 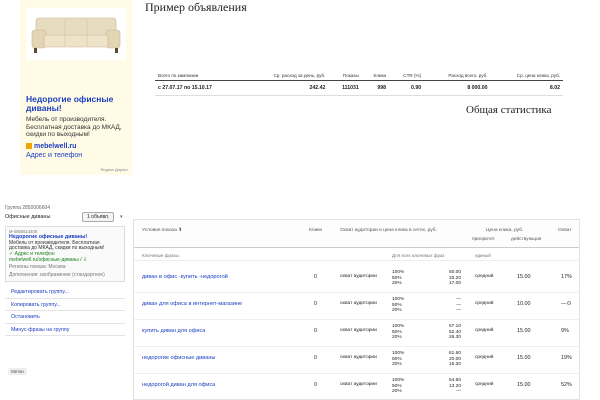 I want to click on mini-ad-domain: mebelwell.ru/офисные-диваны / ⇩, so click(x=65, y=260).